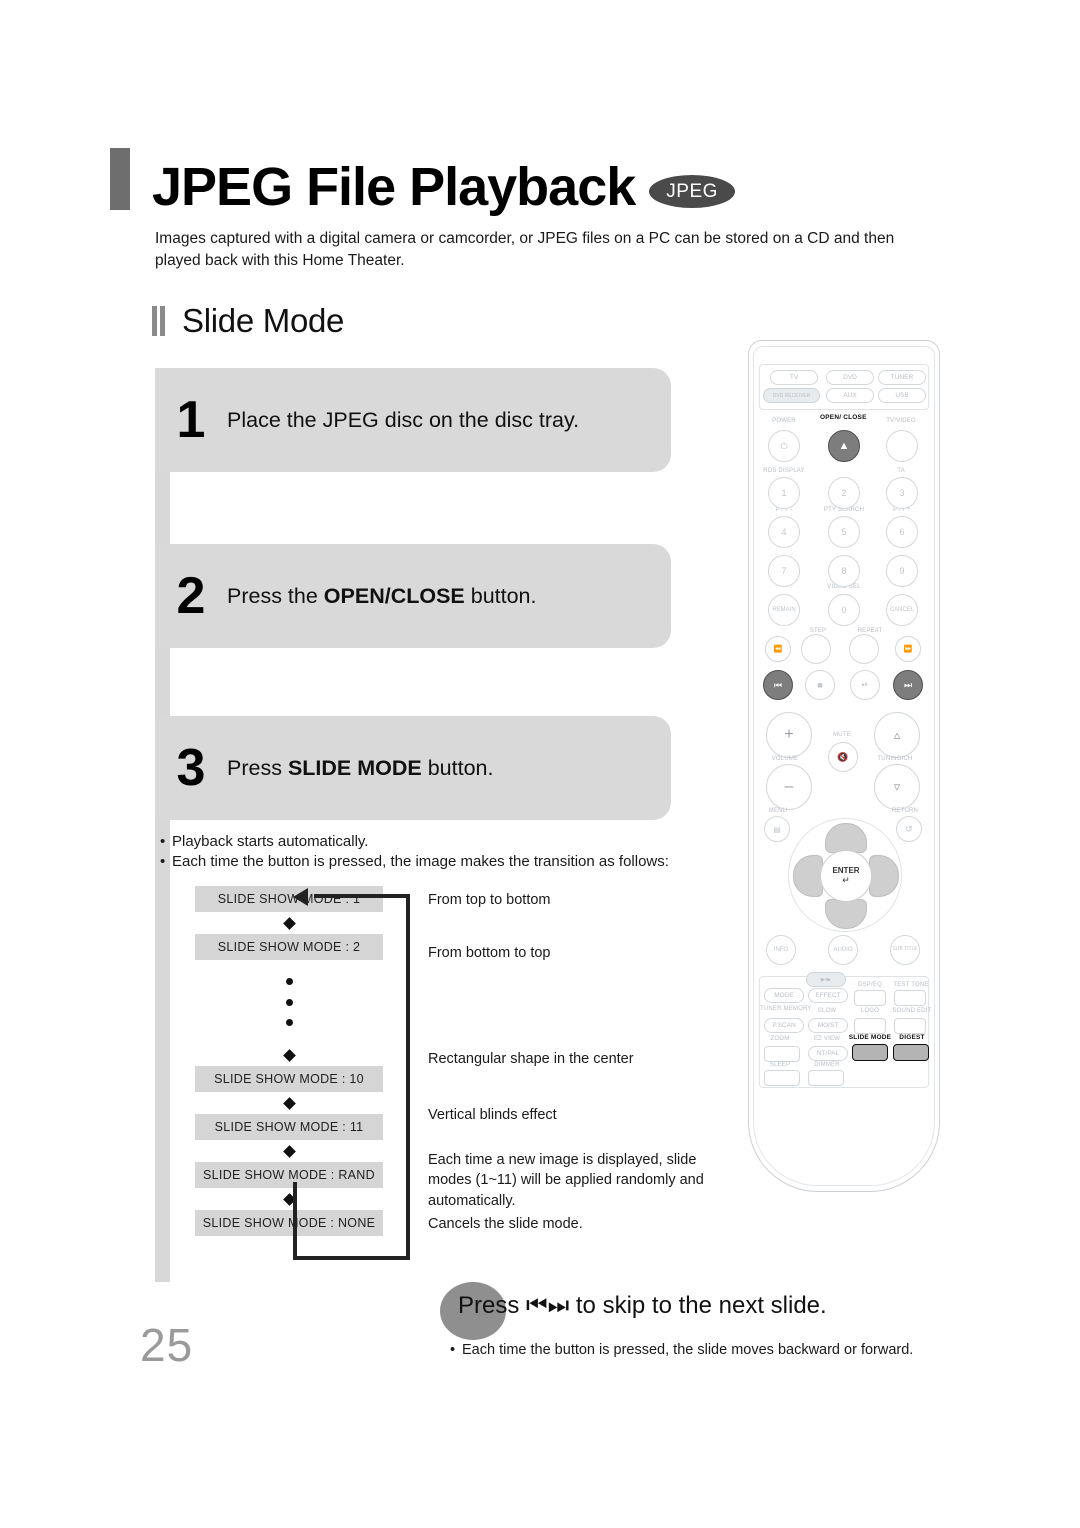 Image resolution: width=1080 pixels, height=1528 pixels. I want to click on remote-label-zoom: ZOOM, so click(780, 1039).